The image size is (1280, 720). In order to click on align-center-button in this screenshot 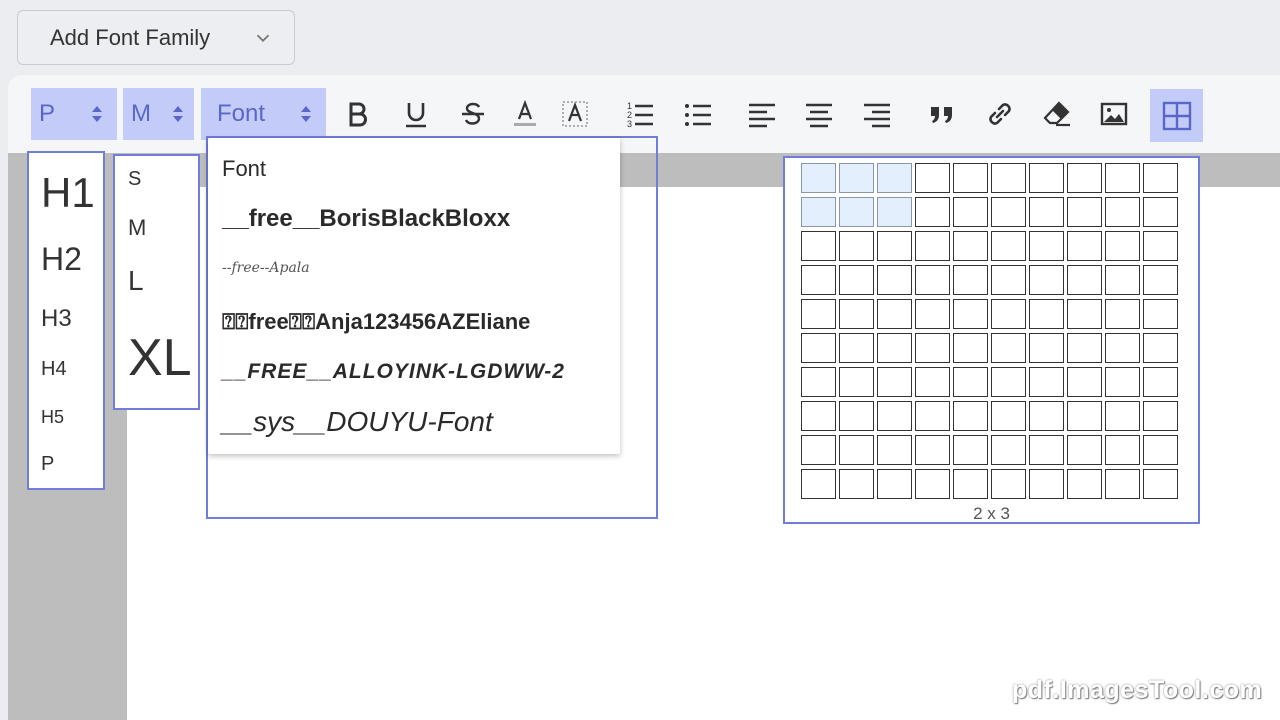, I will do `click(819, 114)`.